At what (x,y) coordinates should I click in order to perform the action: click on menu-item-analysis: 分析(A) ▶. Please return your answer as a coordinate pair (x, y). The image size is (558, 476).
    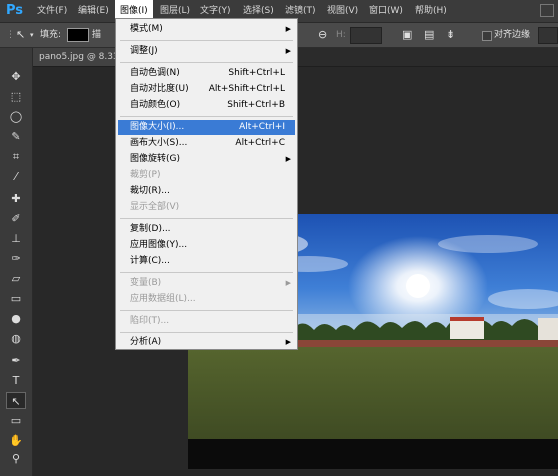
    Looking at the image, I should click on (206, 342).